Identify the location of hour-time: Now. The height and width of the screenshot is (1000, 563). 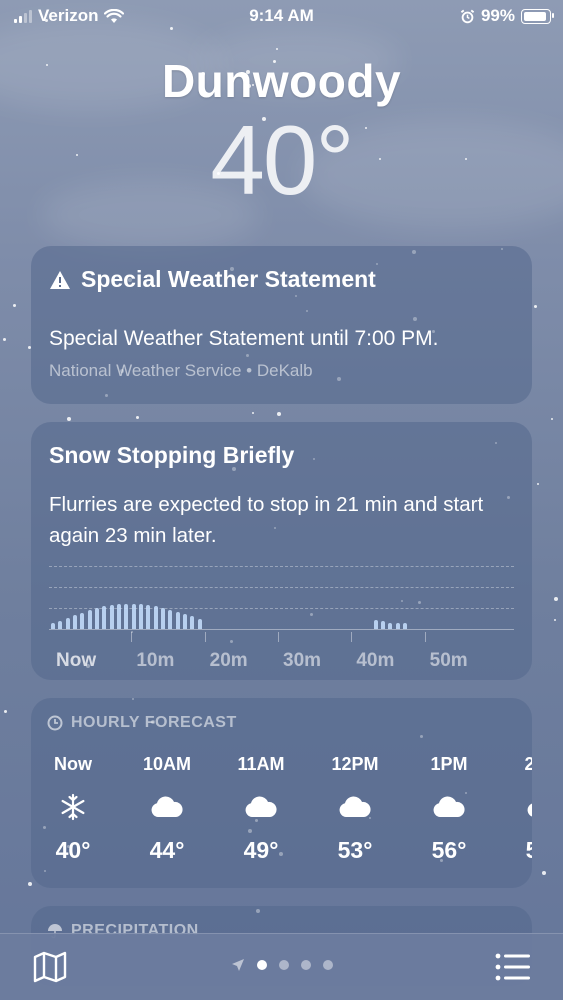
(73, 764).